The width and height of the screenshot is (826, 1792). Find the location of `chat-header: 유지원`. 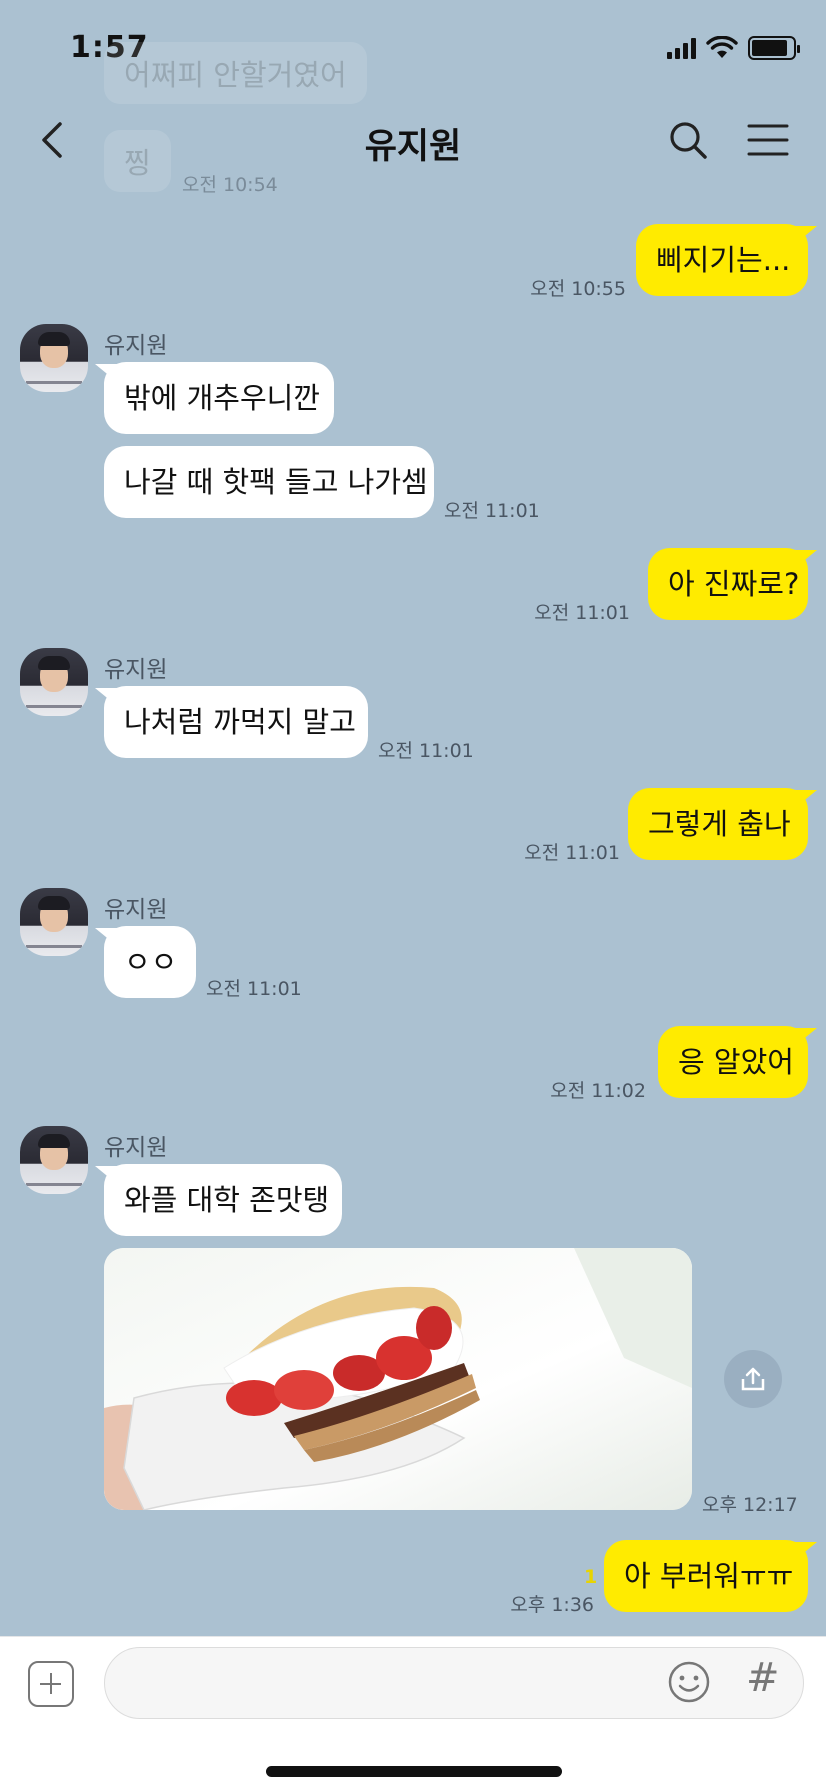

chat-header: 유지원 is located at coordinates (413, 140).